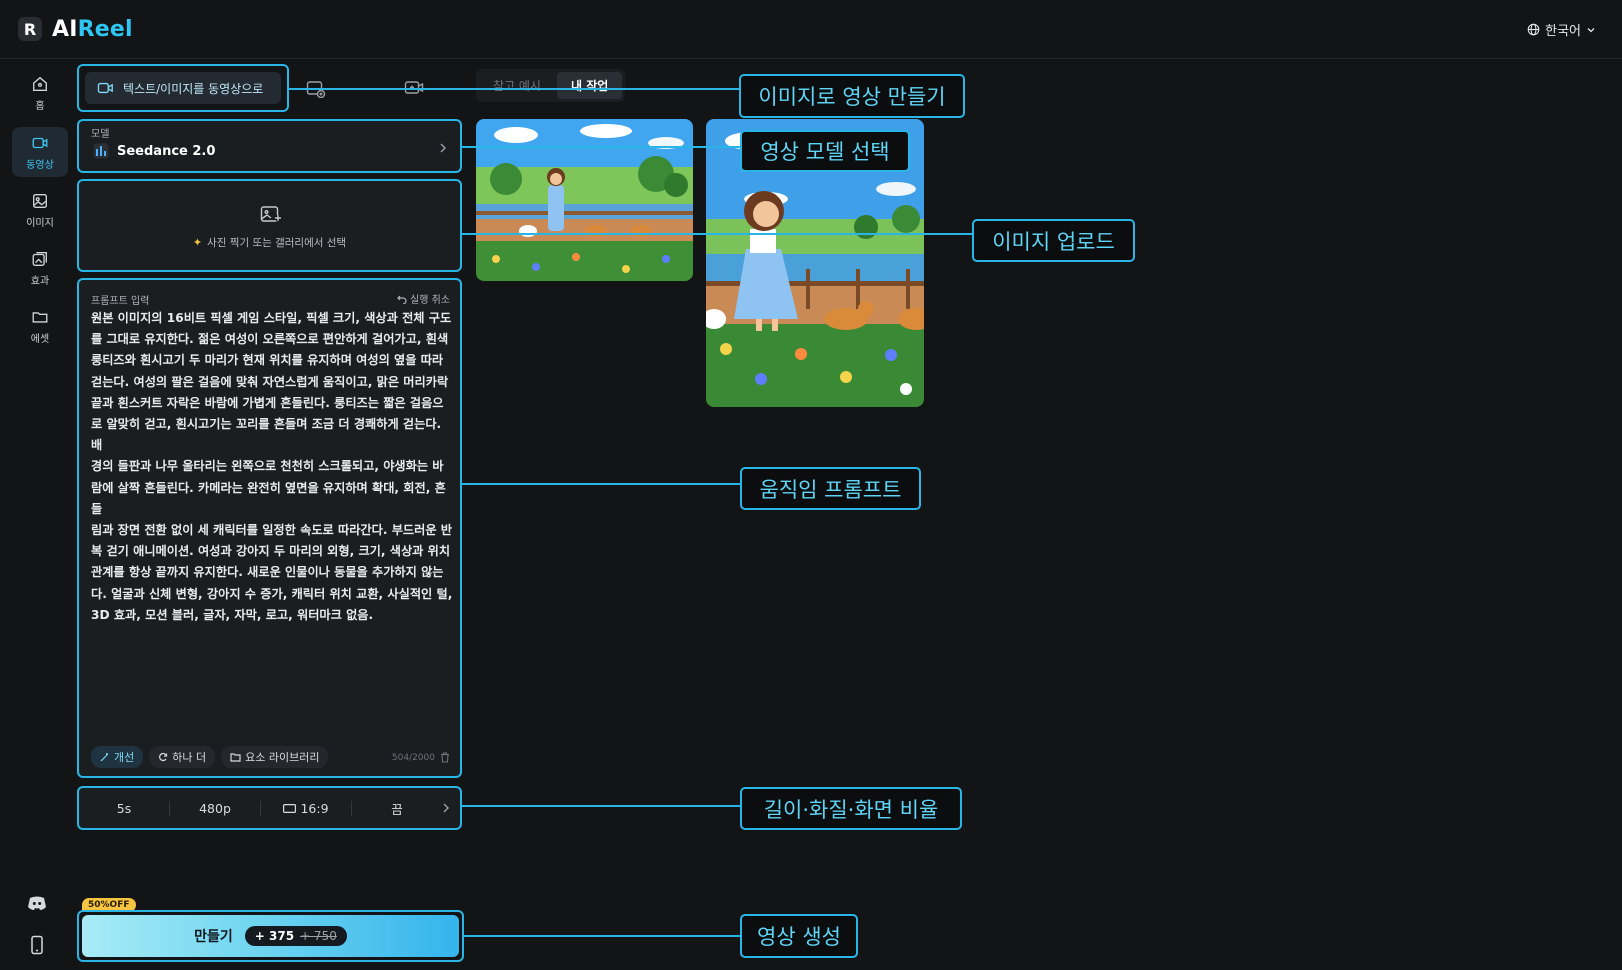 Image resolution: width=1622 pixels, height=970 pixels. Describe the element at coordinates (101, 151) in the screenshot. I see `model-bars-icon` at that location.